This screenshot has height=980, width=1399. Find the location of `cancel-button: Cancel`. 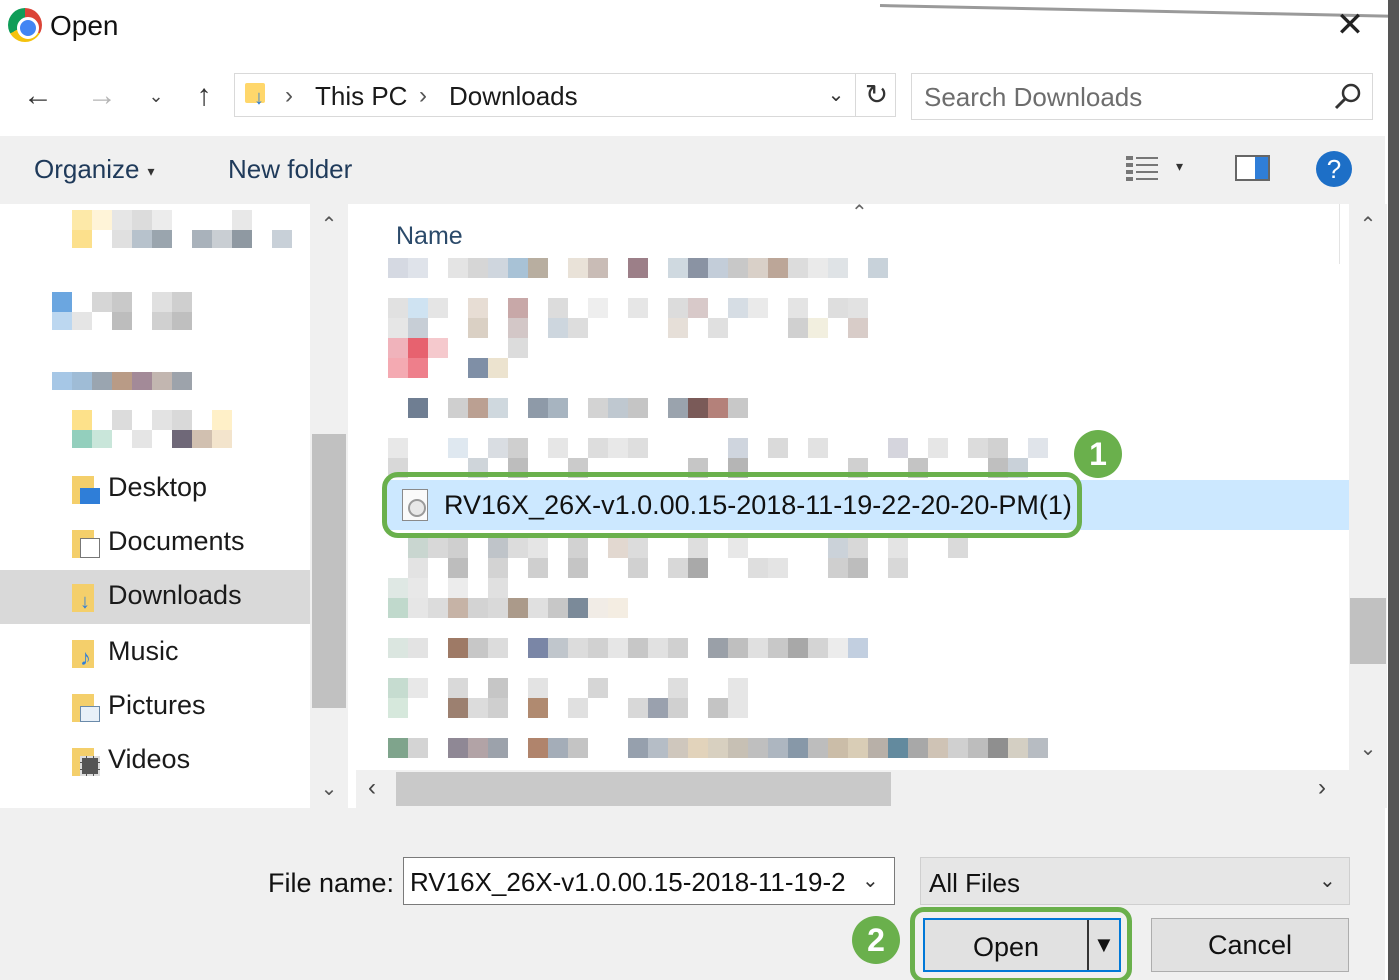

cancel-button: Cancel is located at coordinates (1250, 945).